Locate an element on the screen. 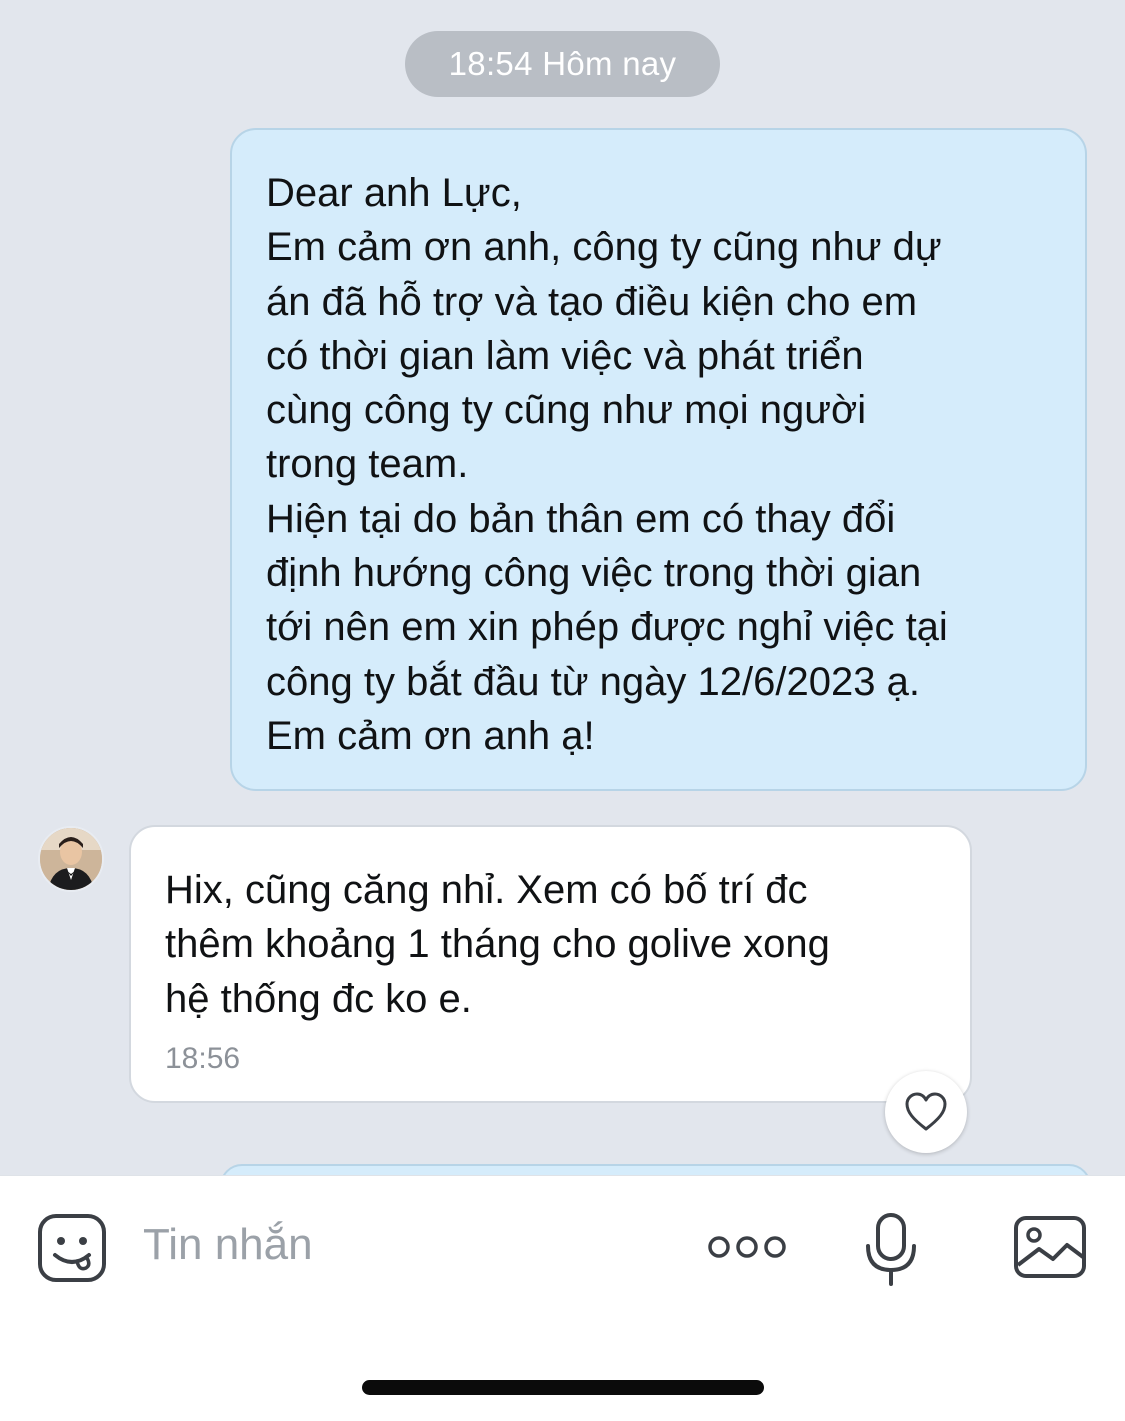  microphone-icon is located at coordinates (891, 1250).